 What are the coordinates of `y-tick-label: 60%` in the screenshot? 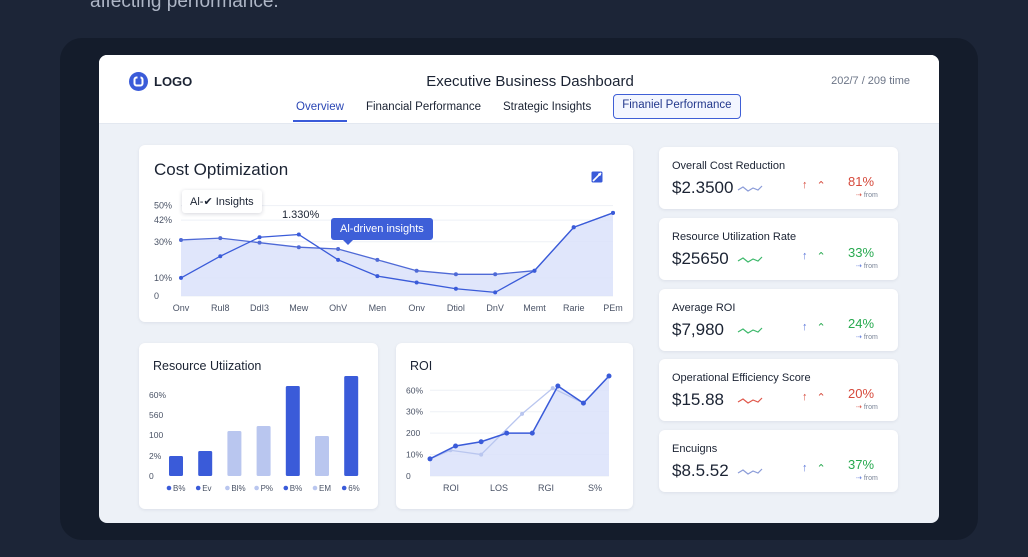 It's located at (414, 390).